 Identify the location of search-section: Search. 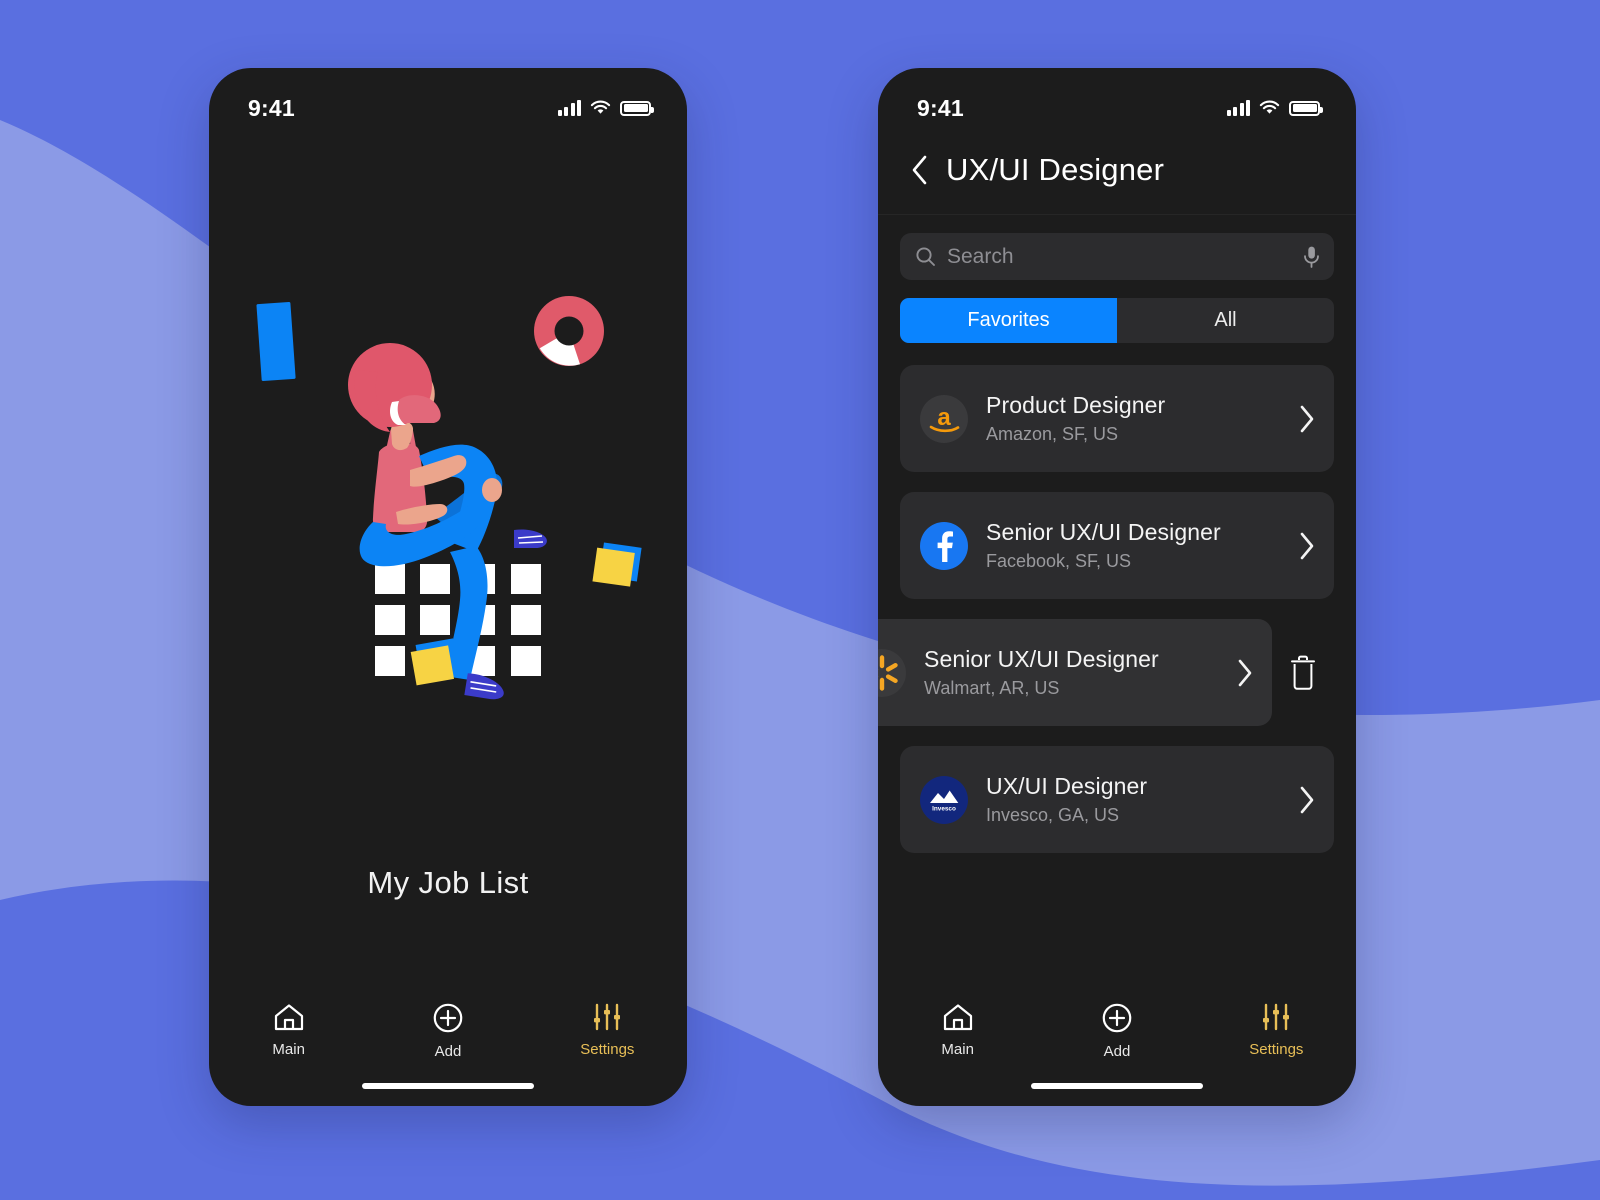
(1117, 247).